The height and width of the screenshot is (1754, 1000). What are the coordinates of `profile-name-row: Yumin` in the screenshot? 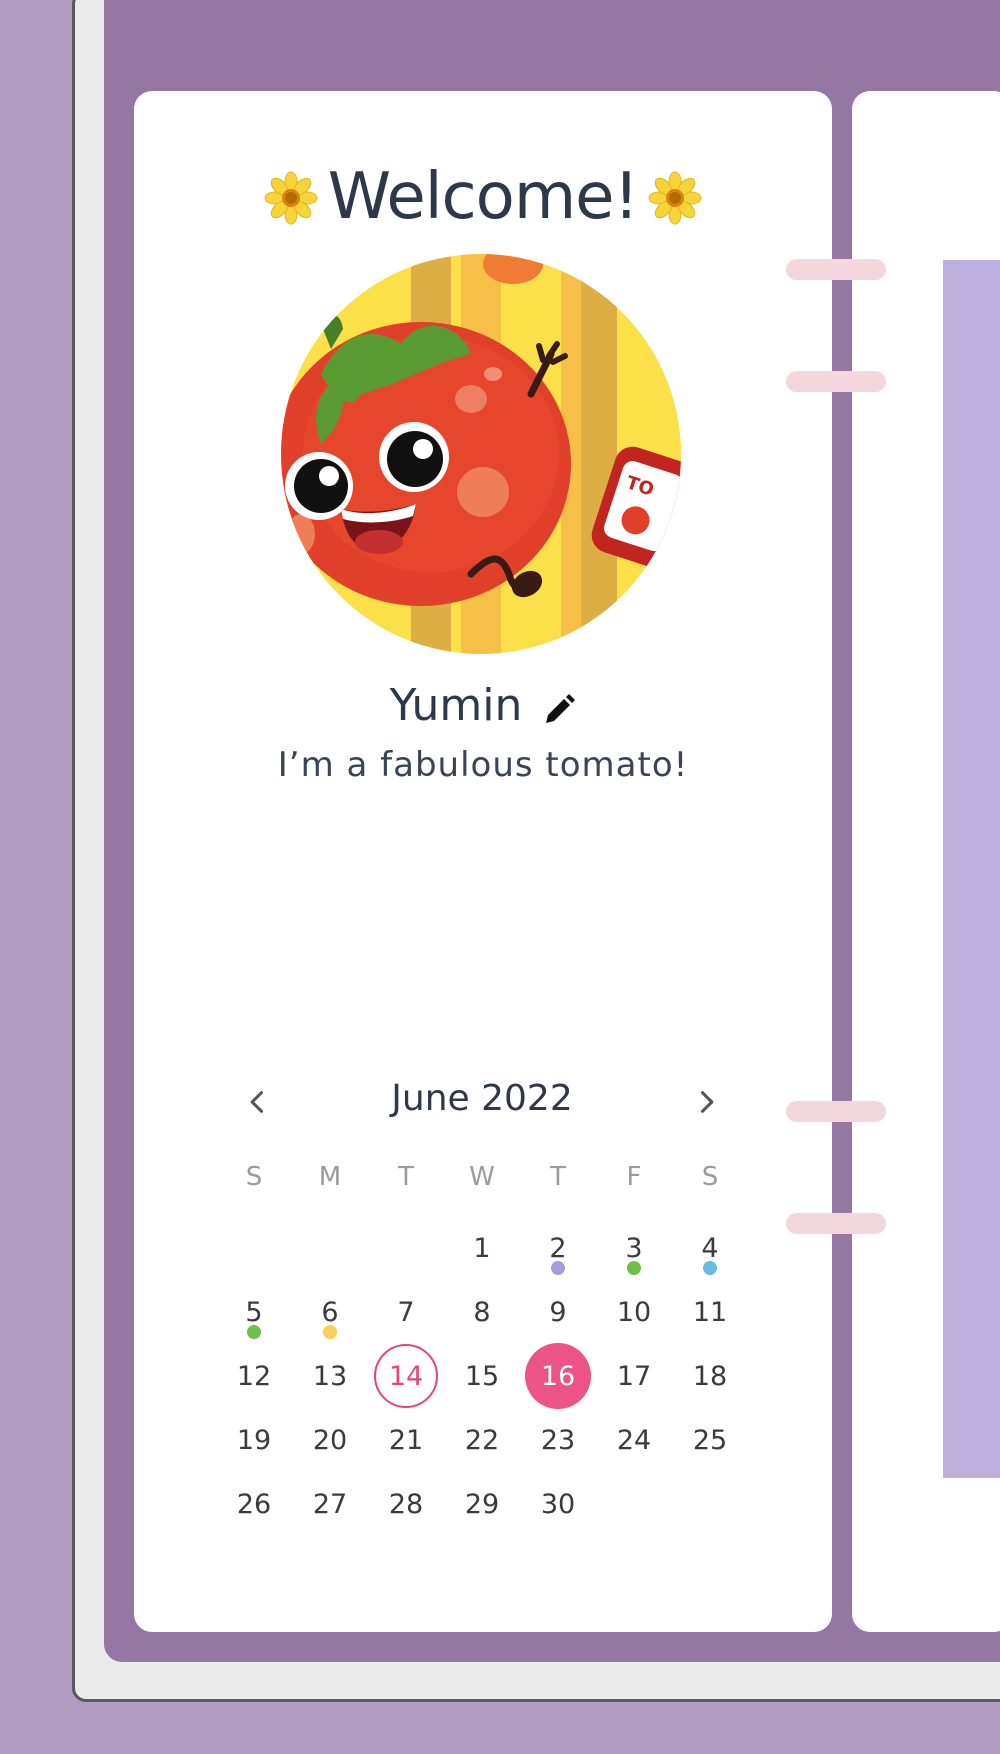 It's located at (483, 705).